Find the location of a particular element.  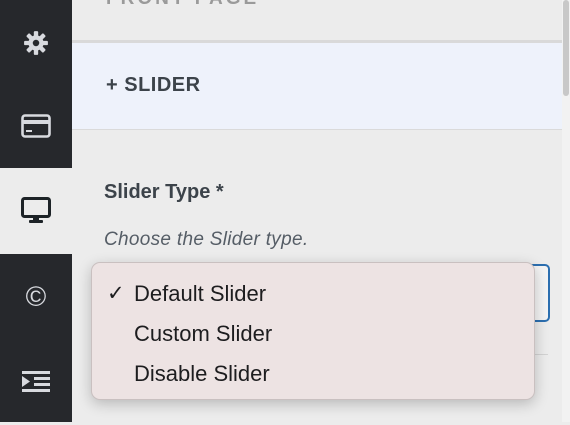

option-custom-slider: Custom Slider is located at coordinates (313, 333).